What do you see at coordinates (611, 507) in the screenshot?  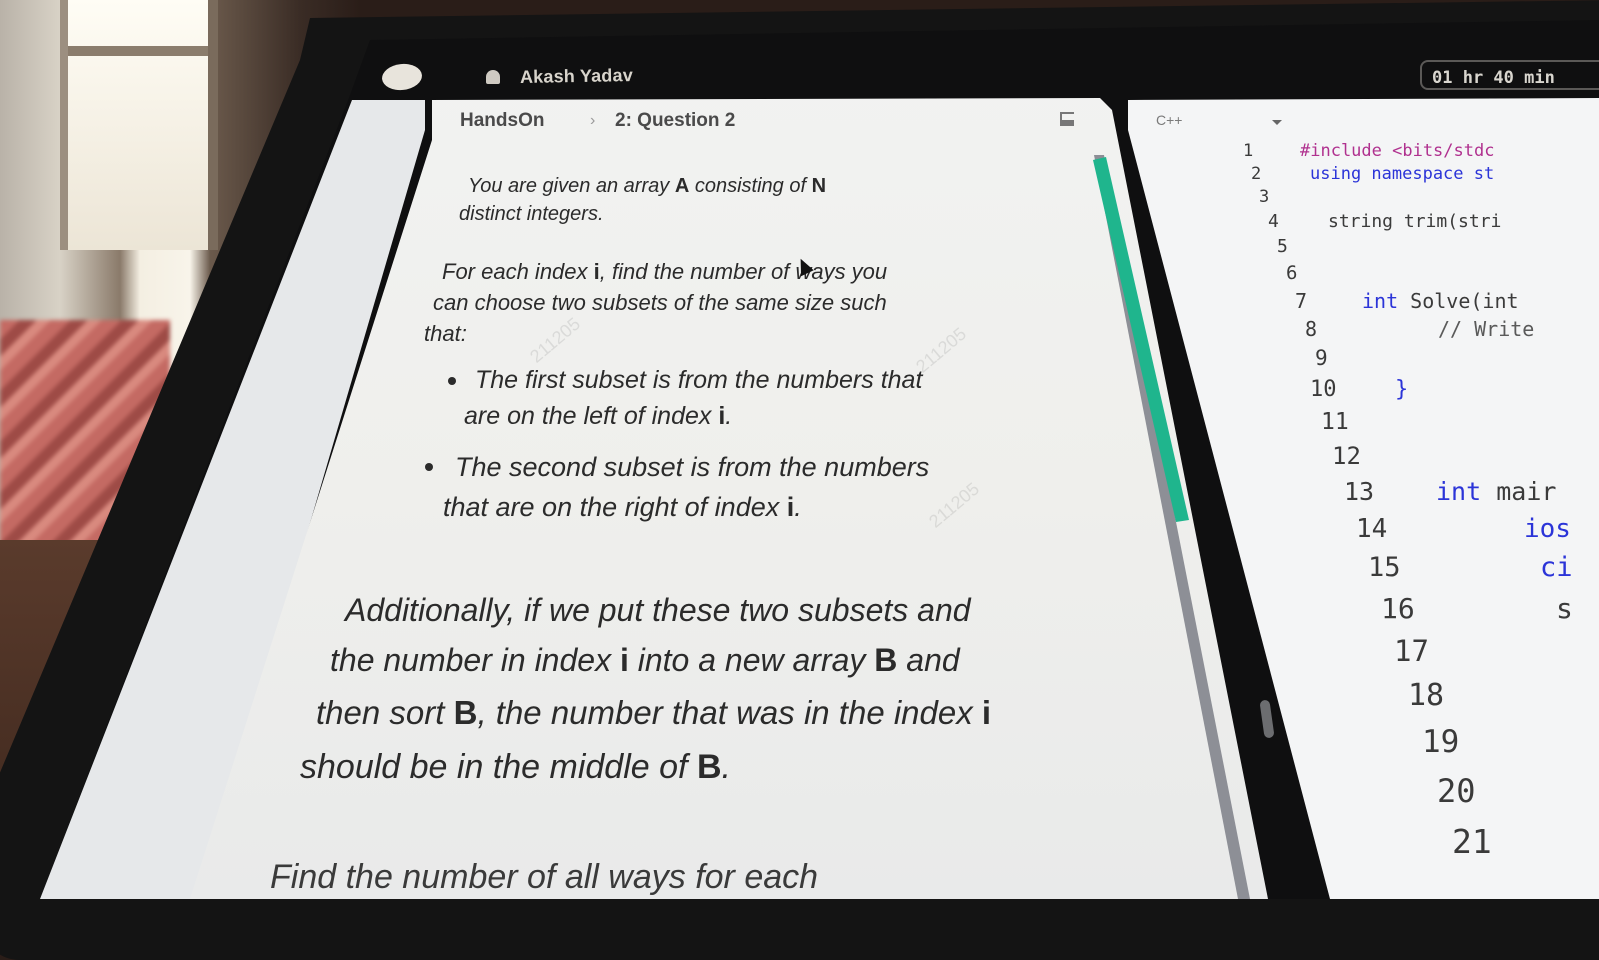 I see `text-span: that are on the right of index` at bounding box center [611, 507].